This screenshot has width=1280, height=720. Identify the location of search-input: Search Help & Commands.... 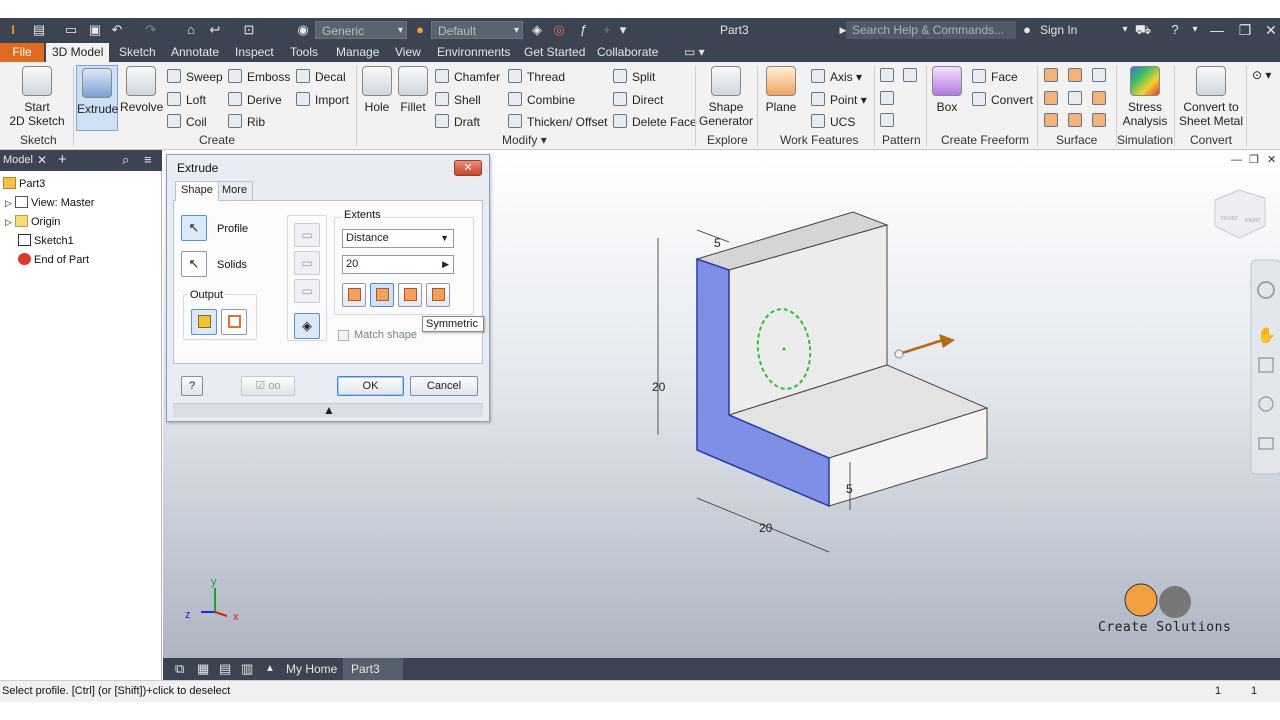
(931, 30).